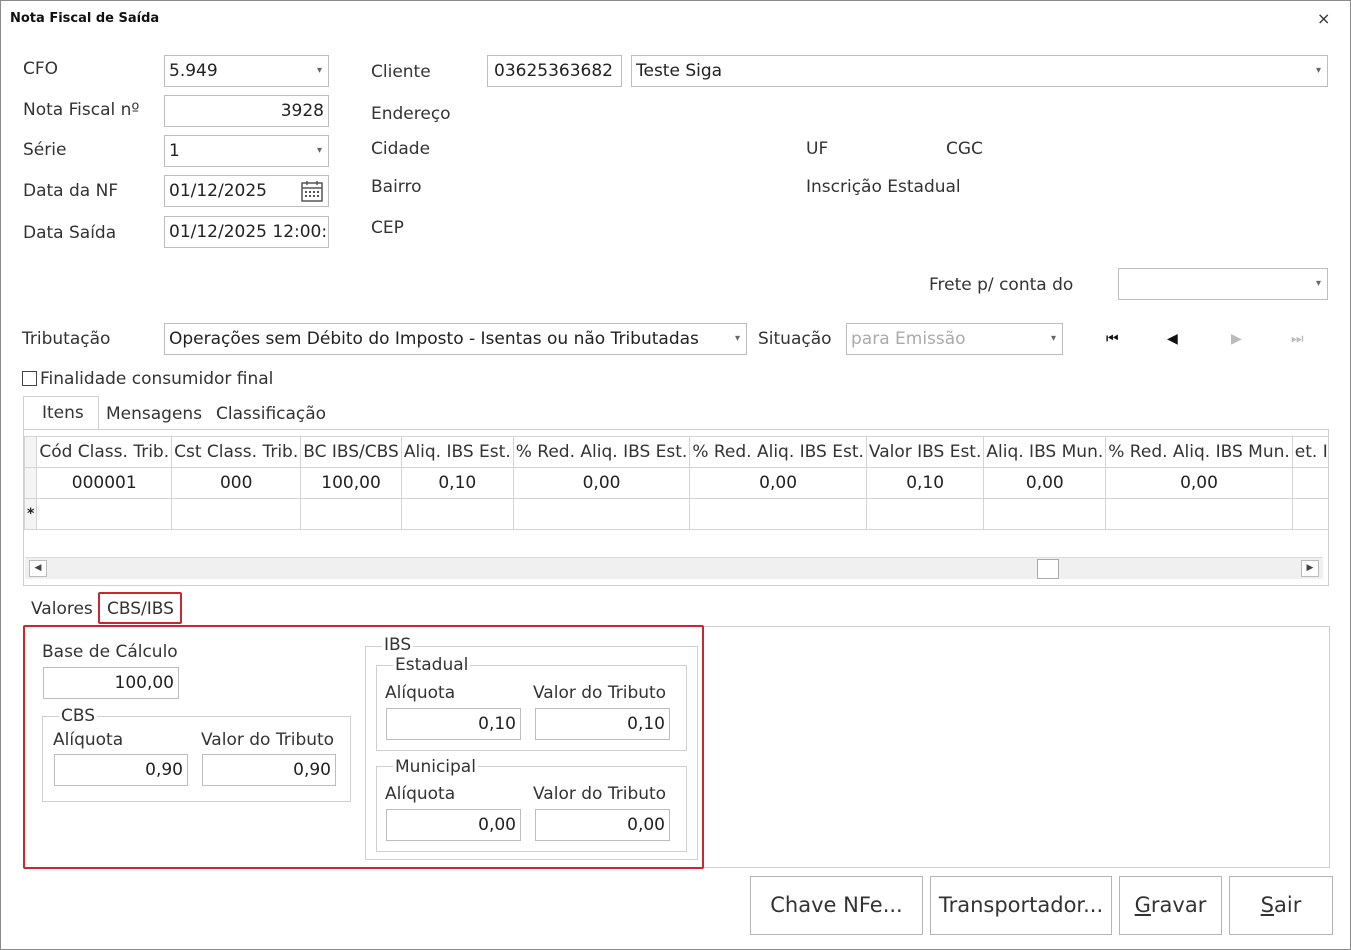  Describe the element at coordinates (246, 111) in the screenshot. I see `nf-number-field: 3928` at that location.